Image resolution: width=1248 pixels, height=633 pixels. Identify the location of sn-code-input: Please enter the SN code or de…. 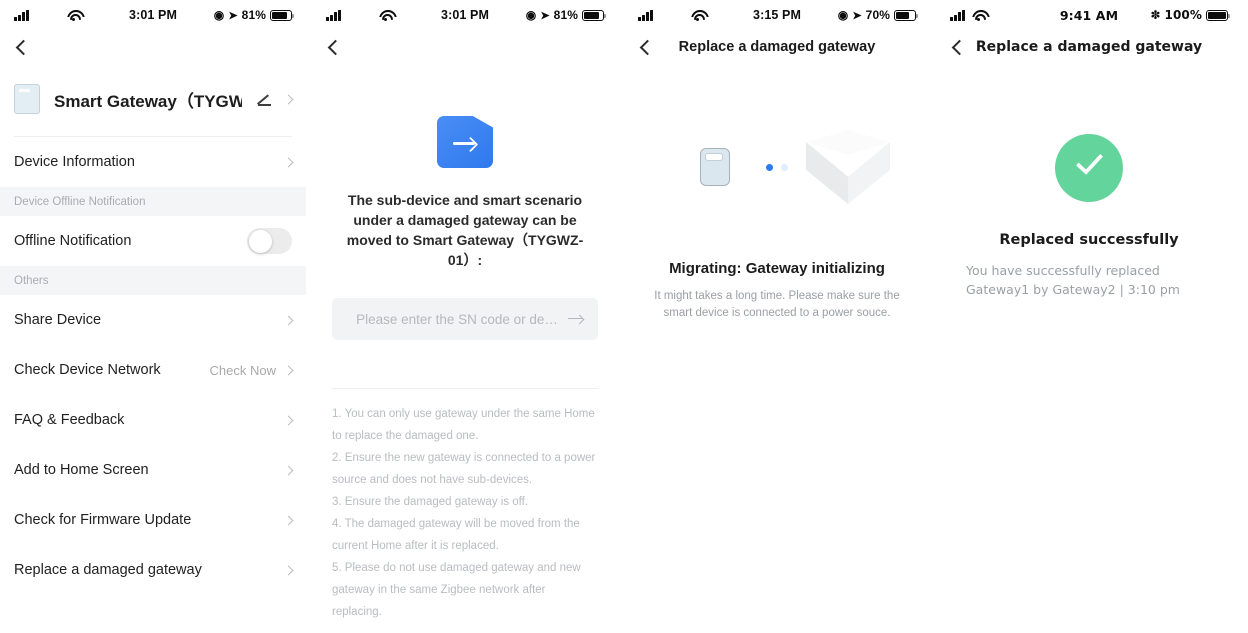
(465, 319).